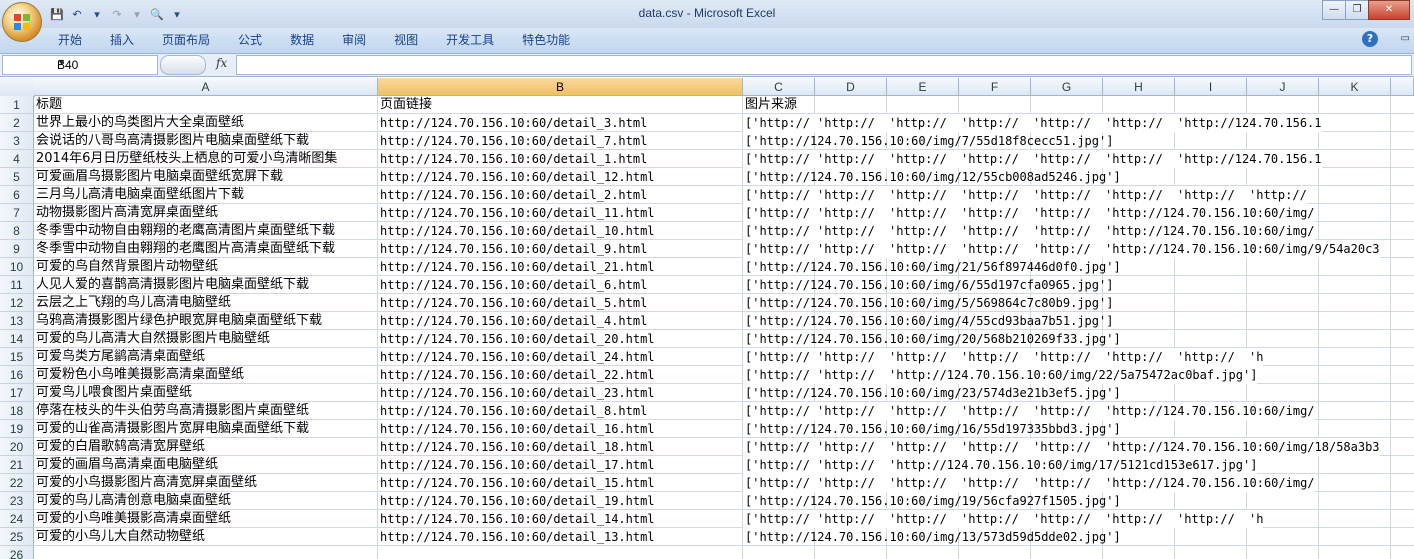  I want to click on title-cell: 可爱的鸟儿高清大自然摄影图片电脑壁纸, so click(152, 339).